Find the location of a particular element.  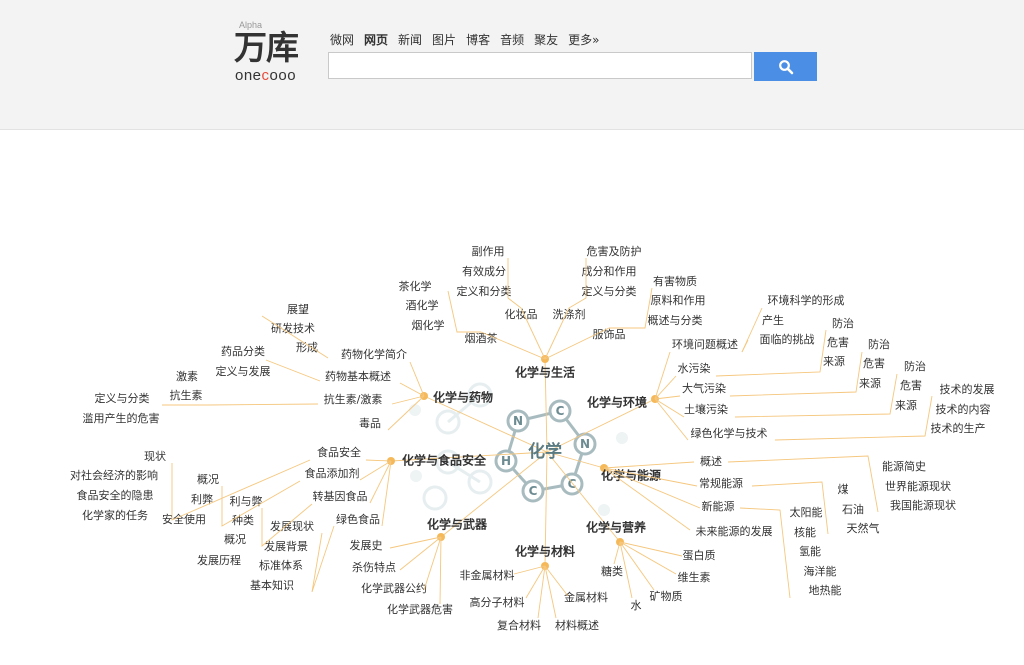

leaf-carbohydrates: 糖类 is located at coordinates (612, 571).